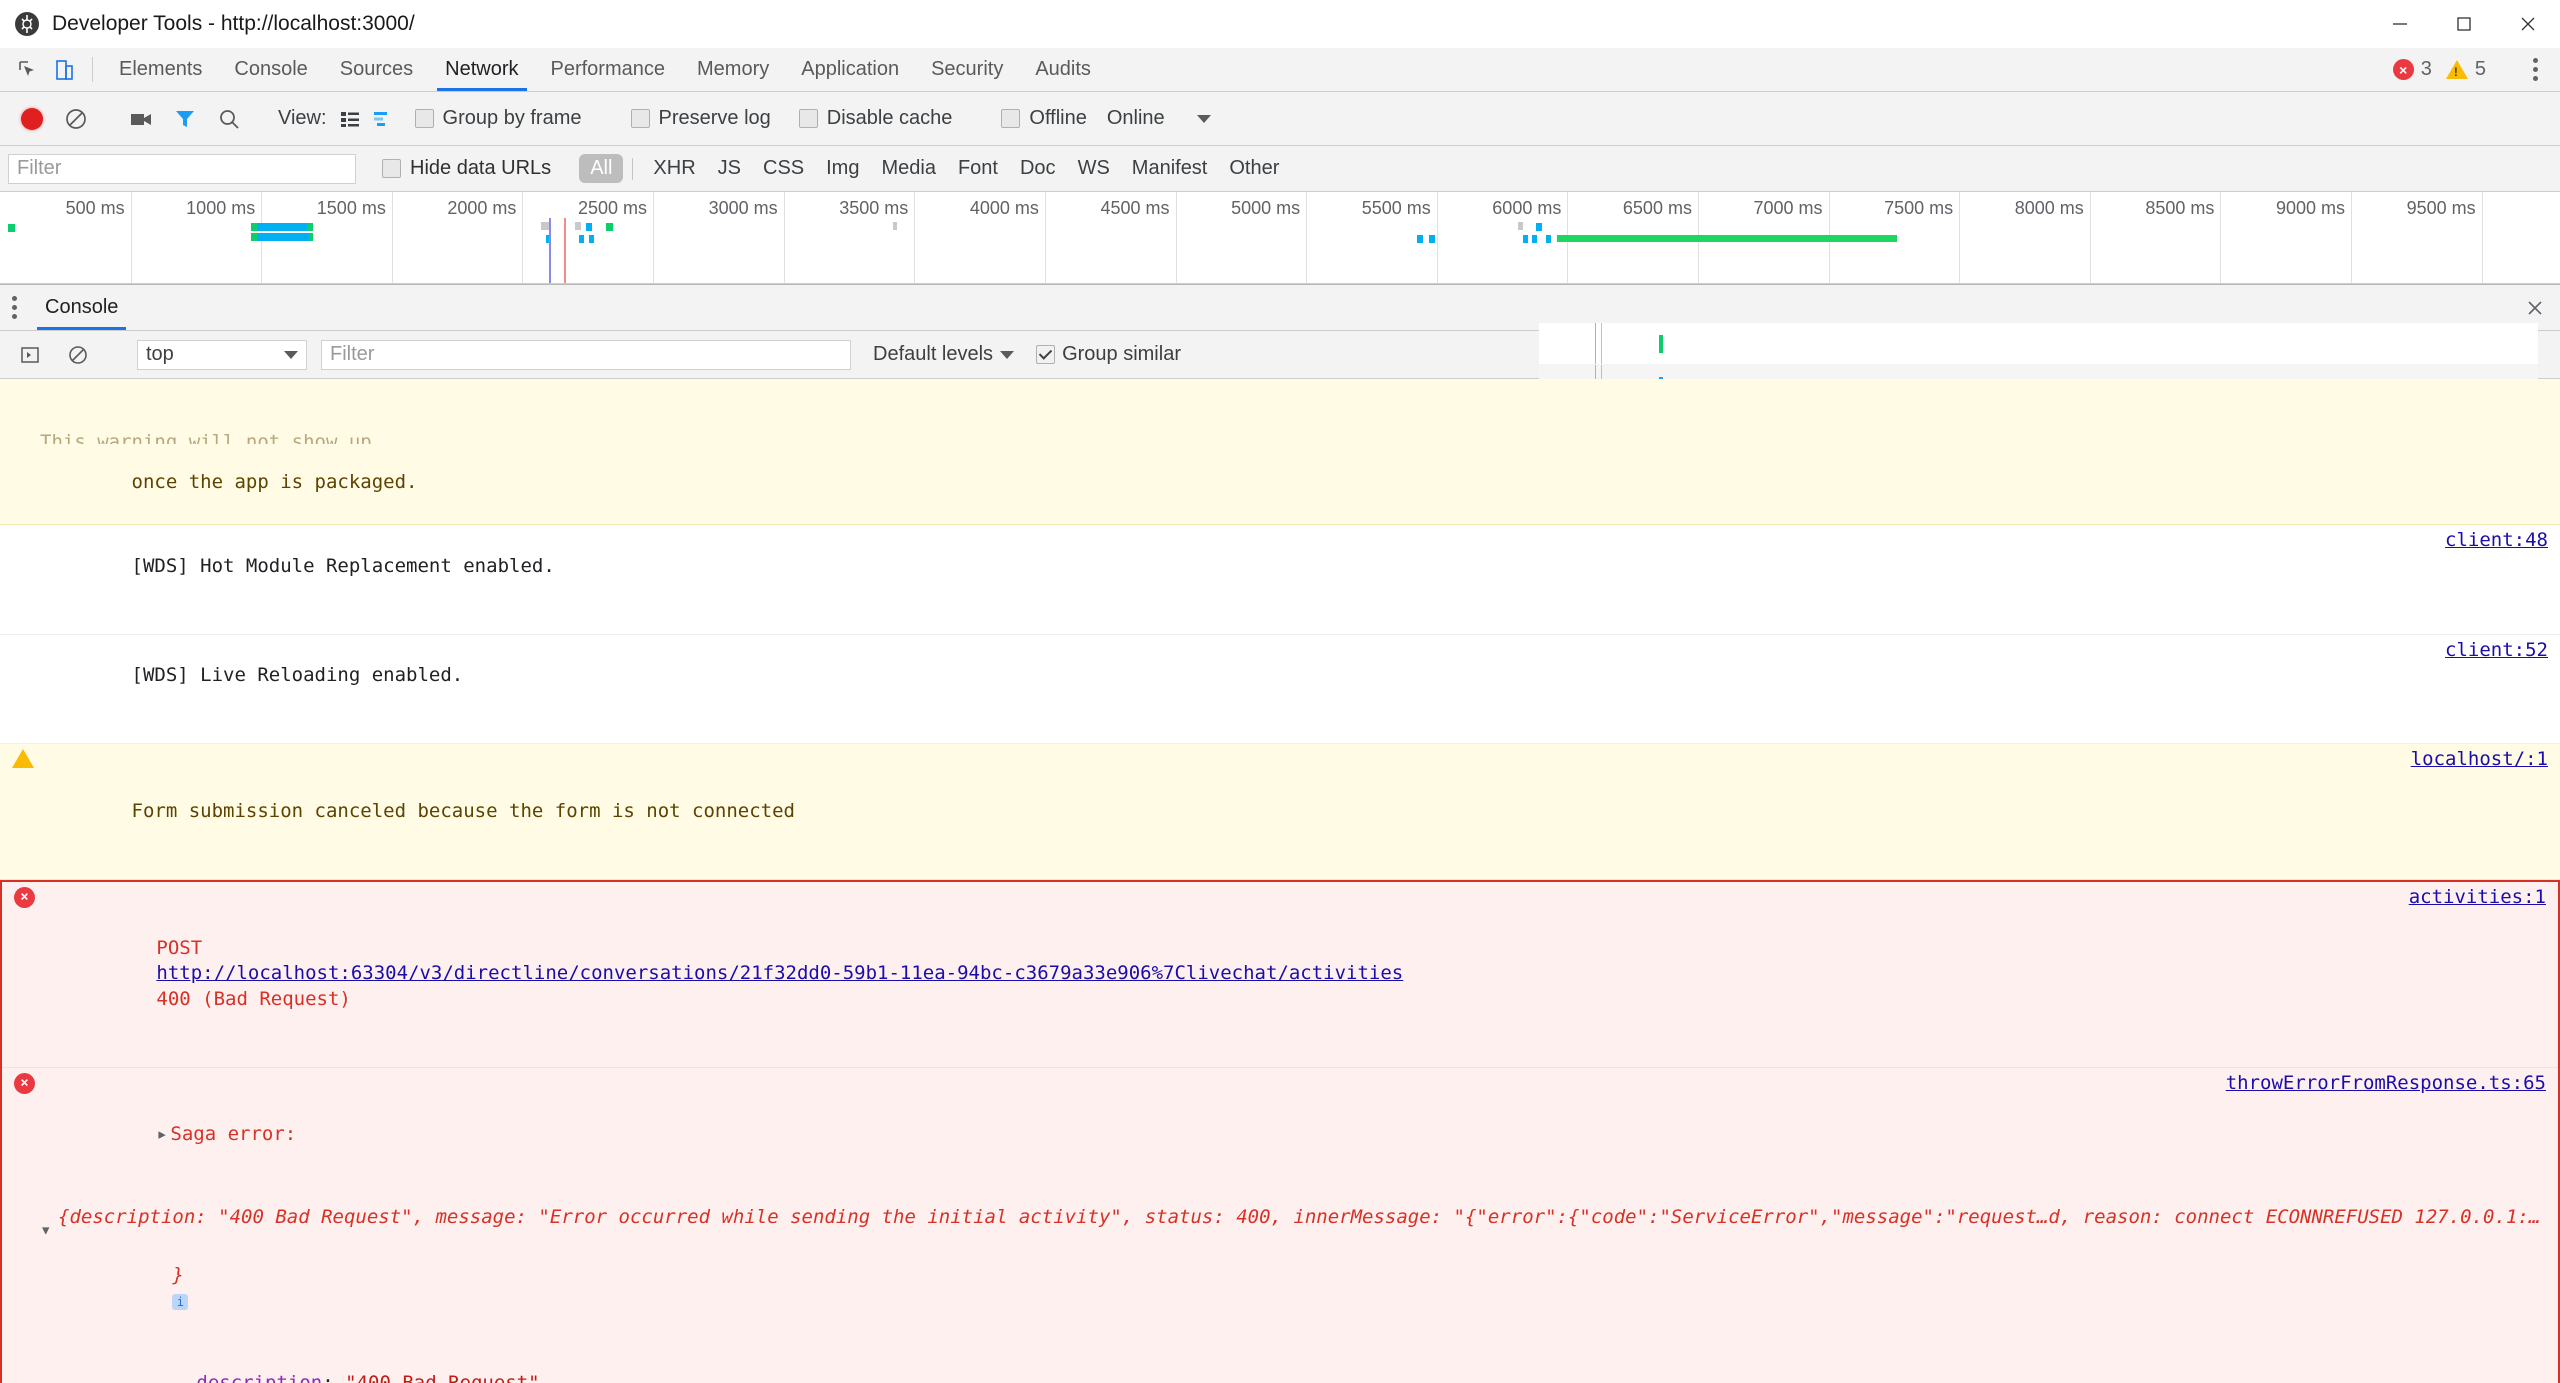 This screenshot has height=1383, width=2560. I want to click on maximize-button, so click(2464, 24).